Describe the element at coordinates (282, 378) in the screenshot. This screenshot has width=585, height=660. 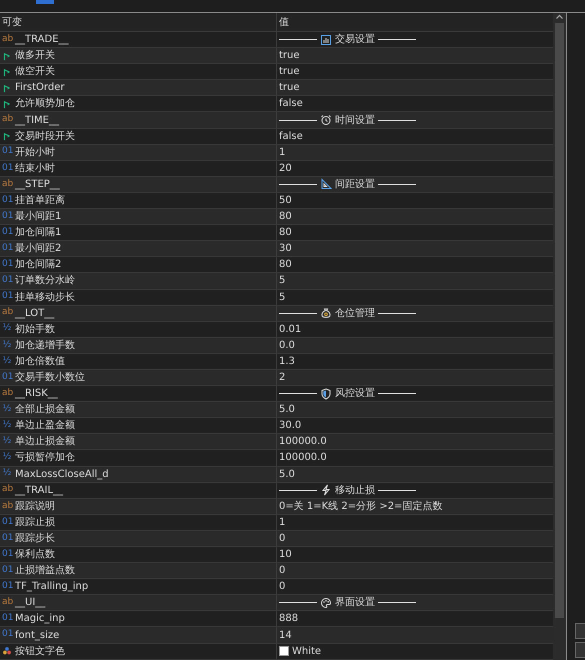
I see `parameter-value: 2` at that location.